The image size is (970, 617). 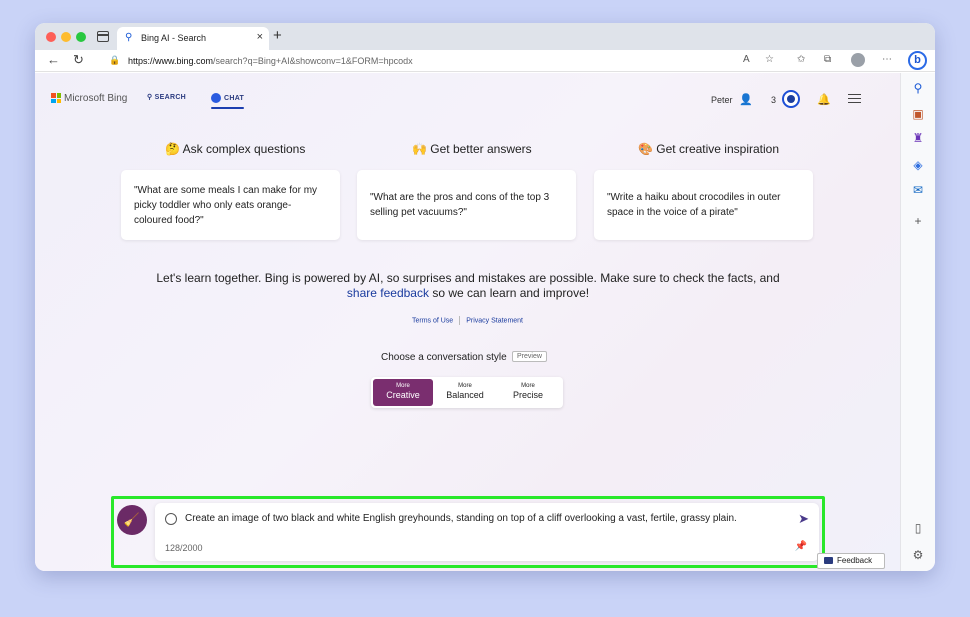 What do you see at coordinates (277, 35) in the screenshot?
I see `new-tab-button: +` at bounding box center [277, 35].